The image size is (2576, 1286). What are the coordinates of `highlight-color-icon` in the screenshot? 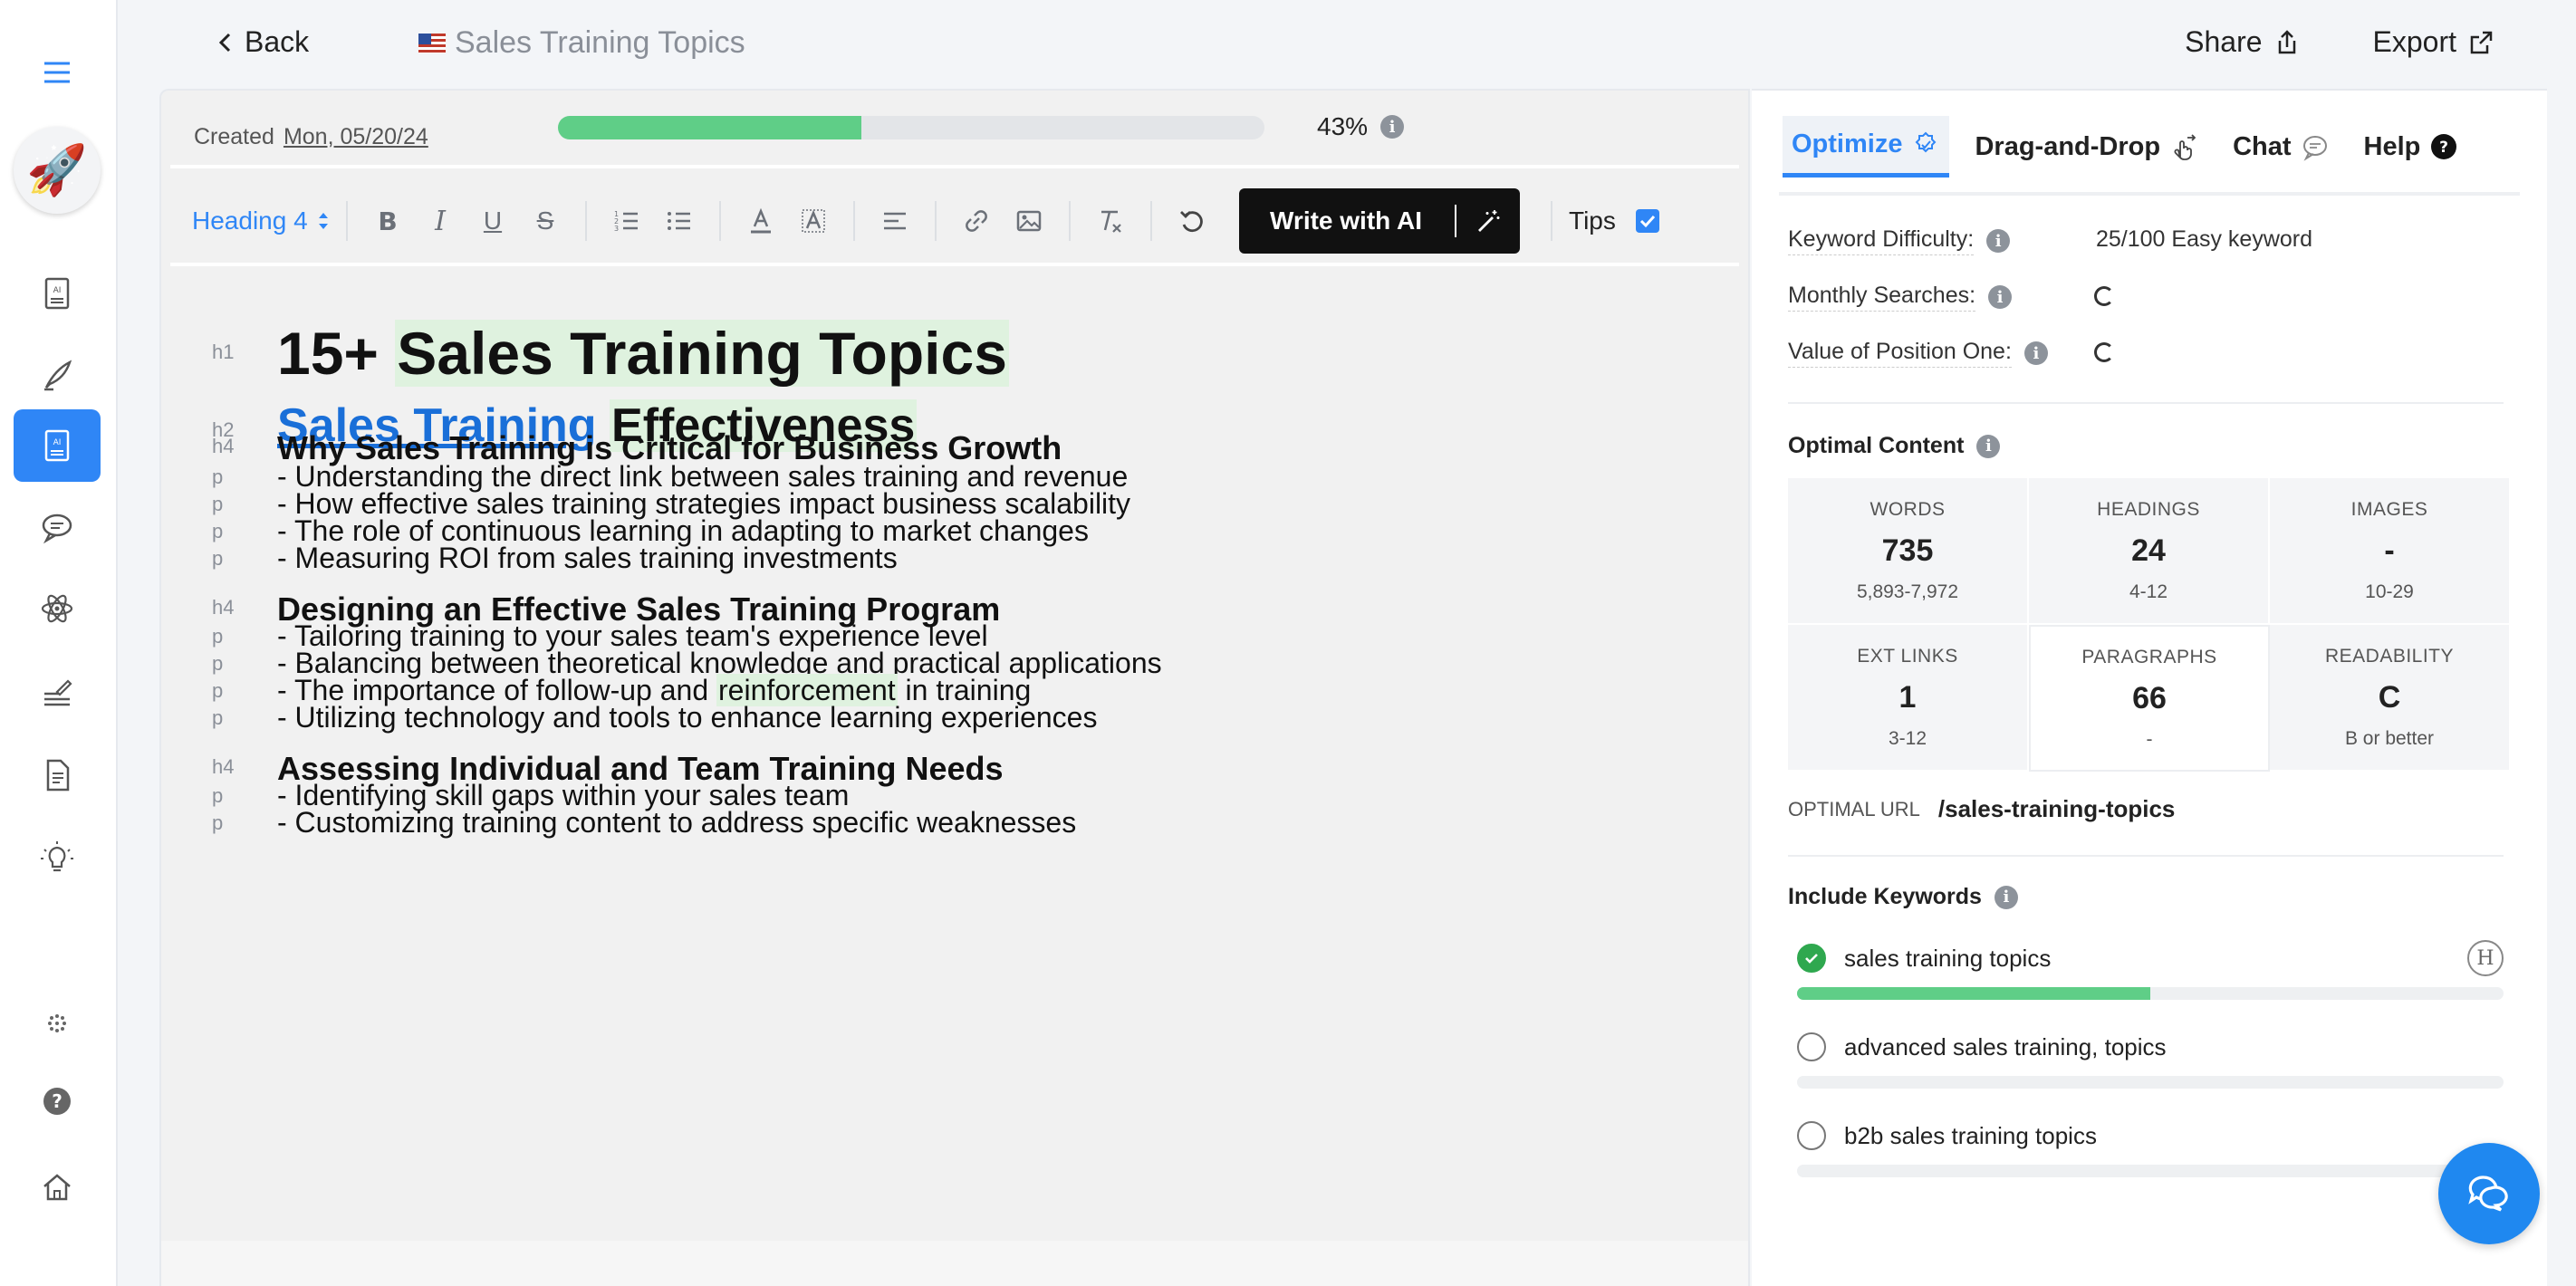 It's located at (813, 220).